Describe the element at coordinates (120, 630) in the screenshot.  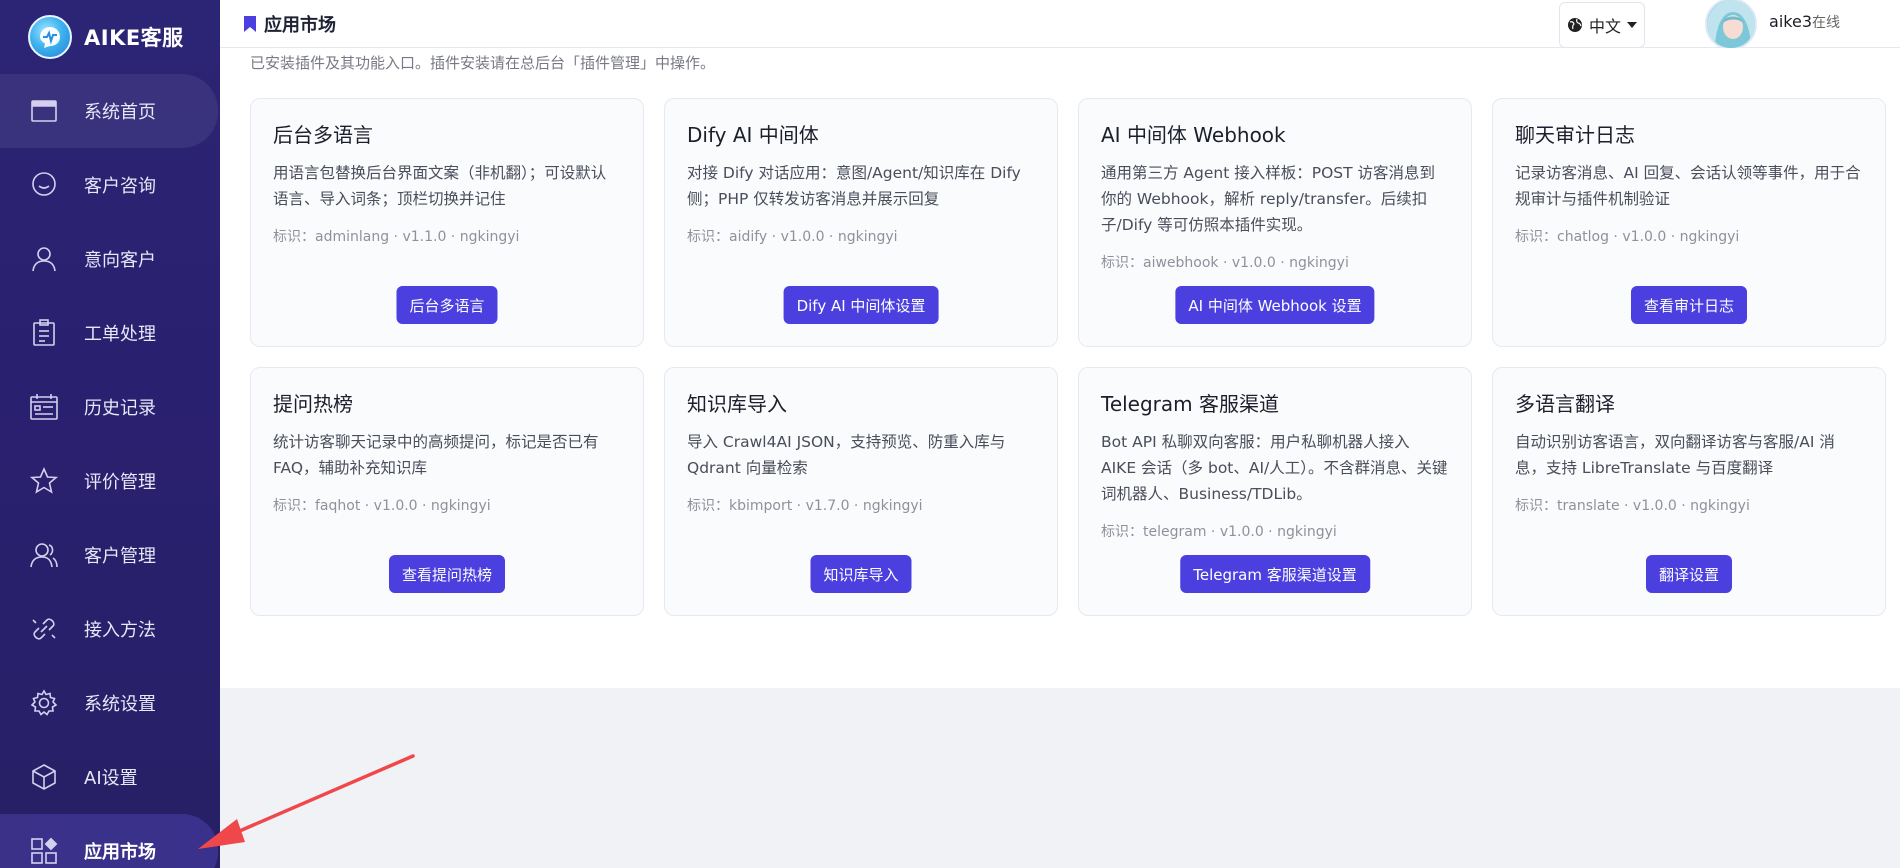
I see `sidebar-item-label: 接入方法` at that location.